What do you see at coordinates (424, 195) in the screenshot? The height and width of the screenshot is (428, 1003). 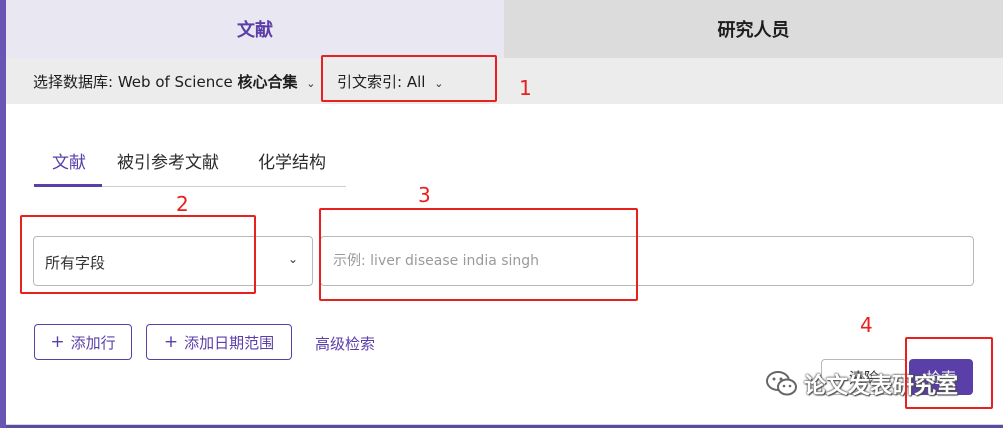 I see `annotation-number-3: 3` at bounding box center [424, 195].